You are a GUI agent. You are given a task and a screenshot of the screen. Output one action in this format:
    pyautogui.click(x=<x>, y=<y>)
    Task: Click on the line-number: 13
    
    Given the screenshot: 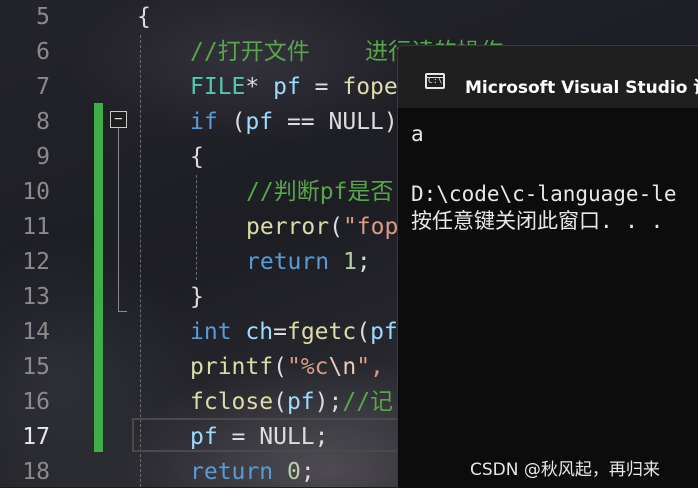 What is the action you would take?
    pyautogui.click(x=36, y=297)
    